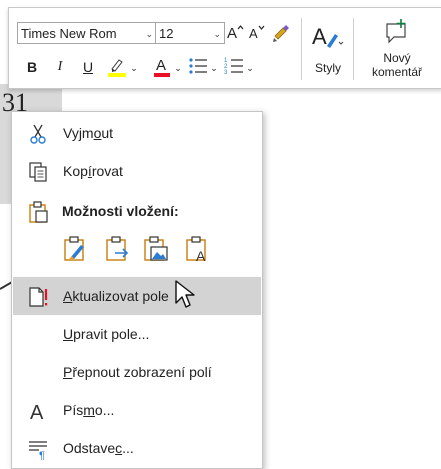 The height and width of the screenshot is (469, 441). I want to click on format-painter-button, so click(282, 36).